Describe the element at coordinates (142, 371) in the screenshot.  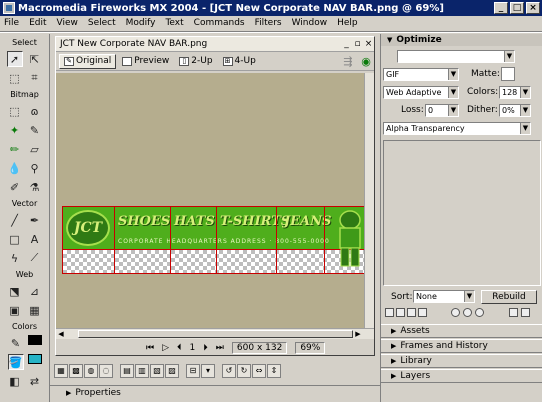
I see `bring-forward-icon: ▥` at that location.